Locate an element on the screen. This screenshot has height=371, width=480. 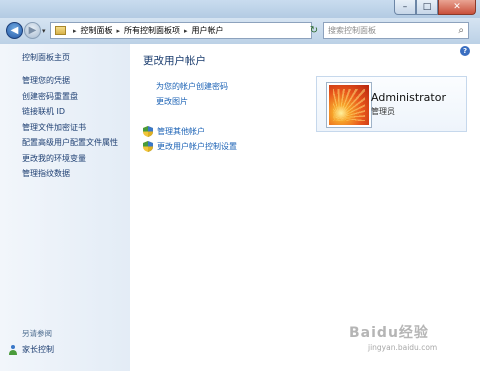
baidu-watermark: Baidu经验 is located at coordinates (389, 333).